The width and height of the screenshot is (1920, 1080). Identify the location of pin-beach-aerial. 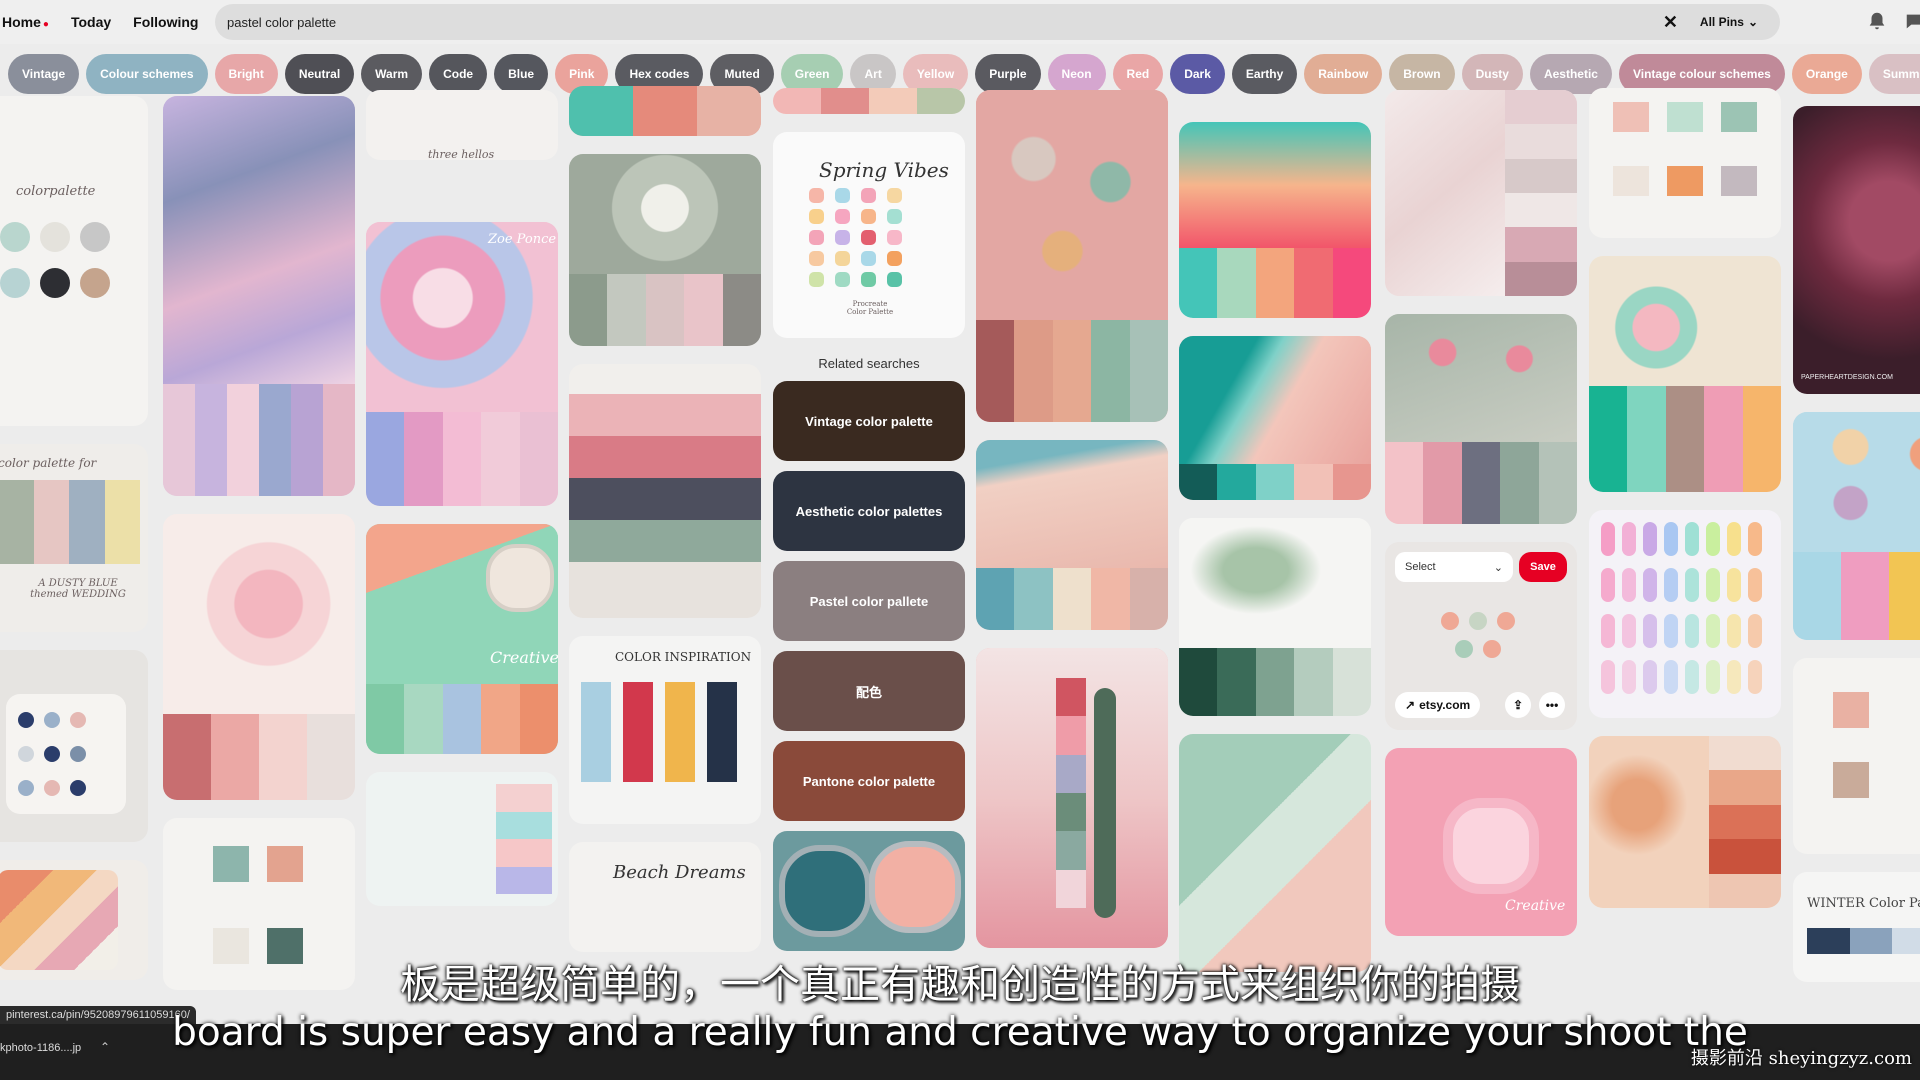
(1072, 535).